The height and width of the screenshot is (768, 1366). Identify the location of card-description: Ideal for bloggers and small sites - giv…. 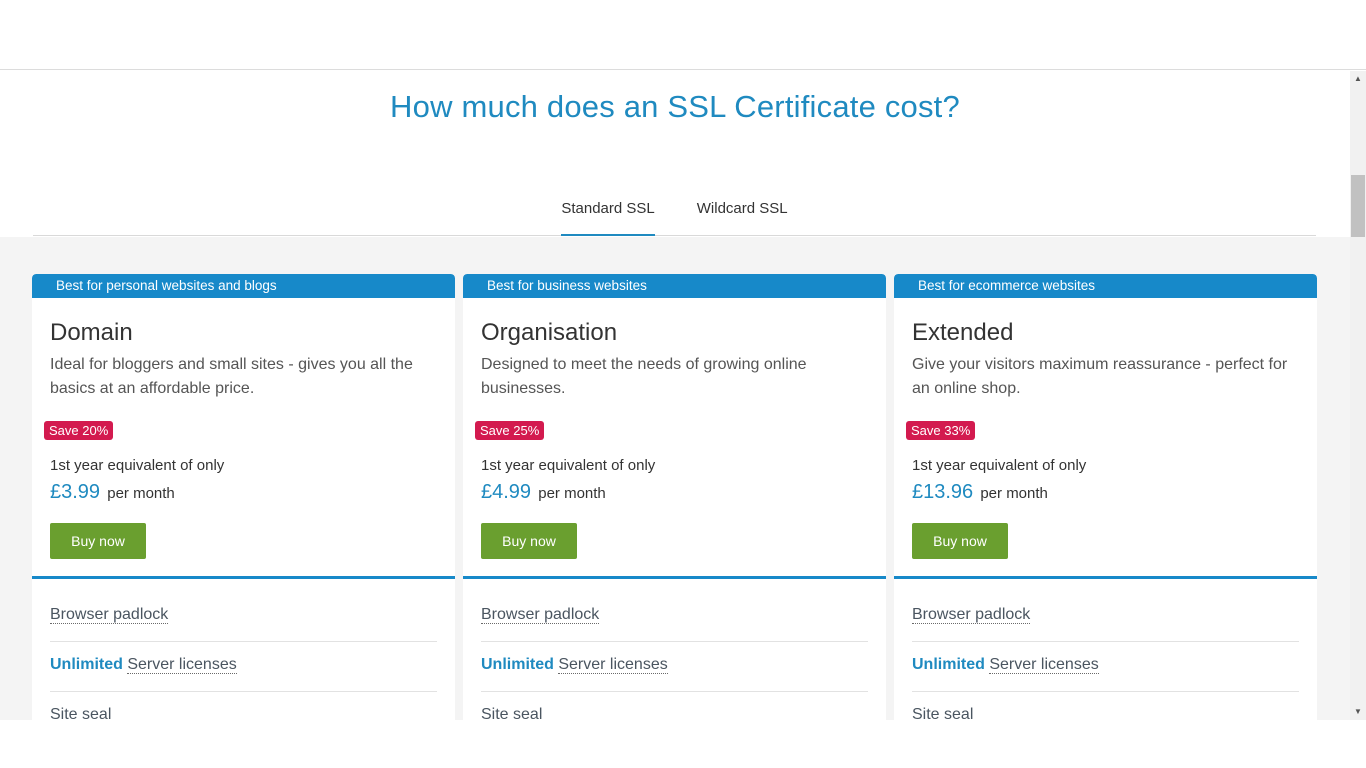
(231, 376).